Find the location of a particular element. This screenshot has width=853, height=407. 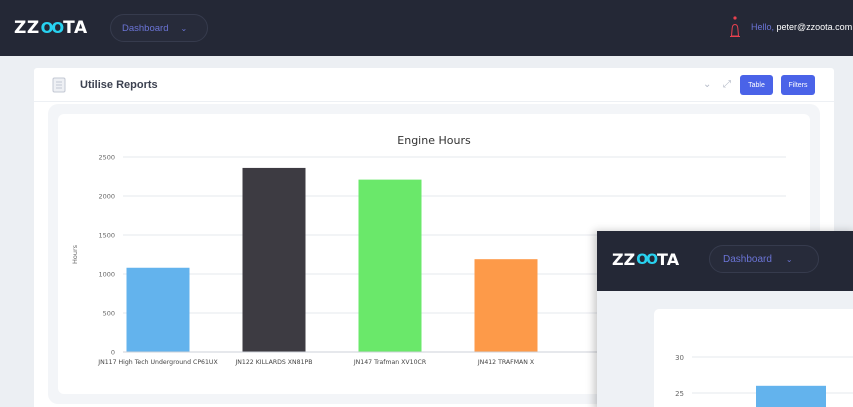

filters-button: Filters is located at coordinates (798, 85).